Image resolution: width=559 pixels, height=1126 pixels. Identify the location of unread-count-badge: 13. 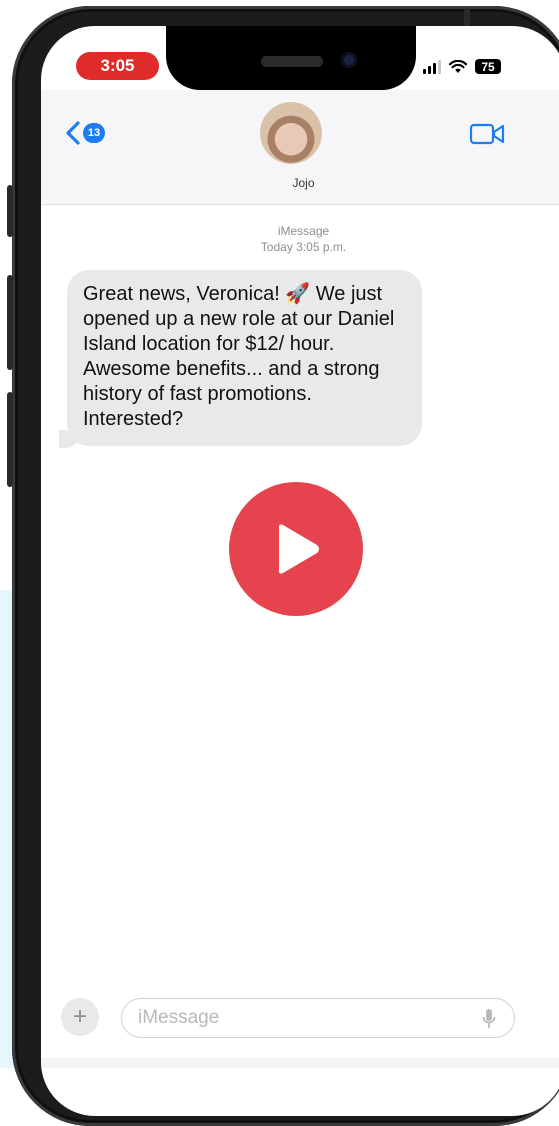
(94, 133).